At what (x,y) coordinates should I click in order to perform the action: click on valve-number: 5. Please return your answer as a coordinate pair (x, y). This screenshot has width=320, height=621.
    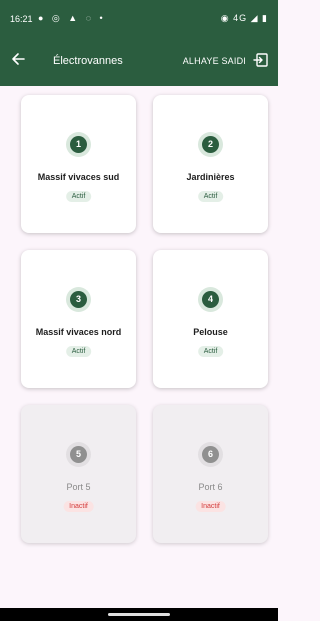
    Looking at the image, I should click on (78, 454).